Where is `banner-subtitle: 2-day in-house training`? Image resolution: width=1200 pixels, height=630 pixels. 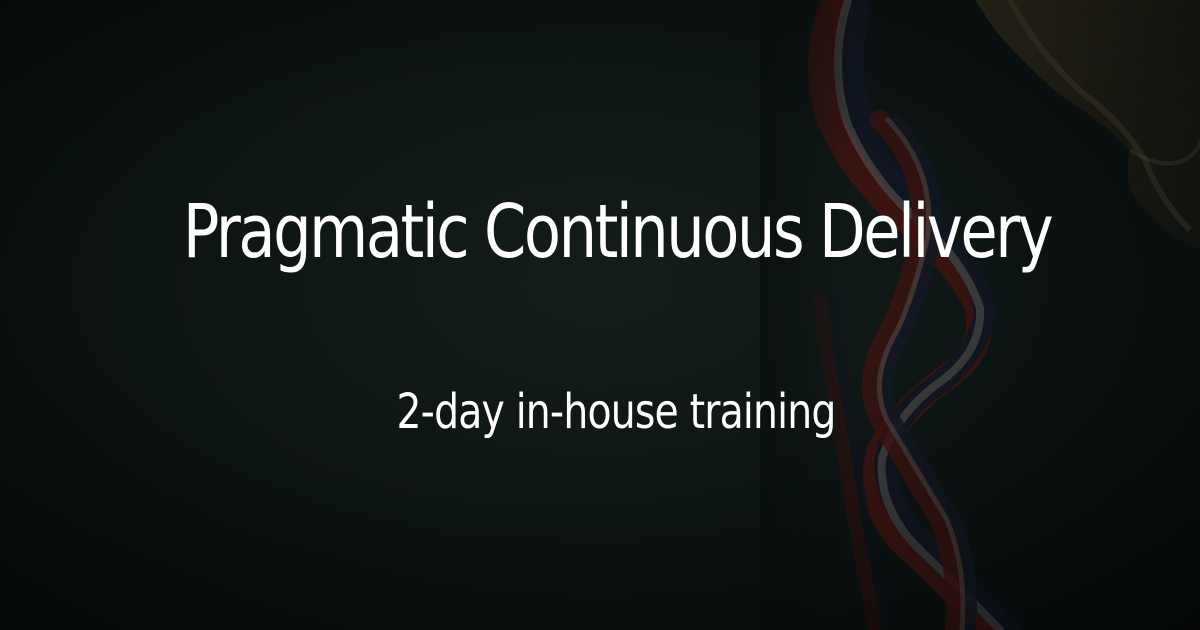 banner-subtitle: 2-day in-house training is located at coordinates (616, 412).